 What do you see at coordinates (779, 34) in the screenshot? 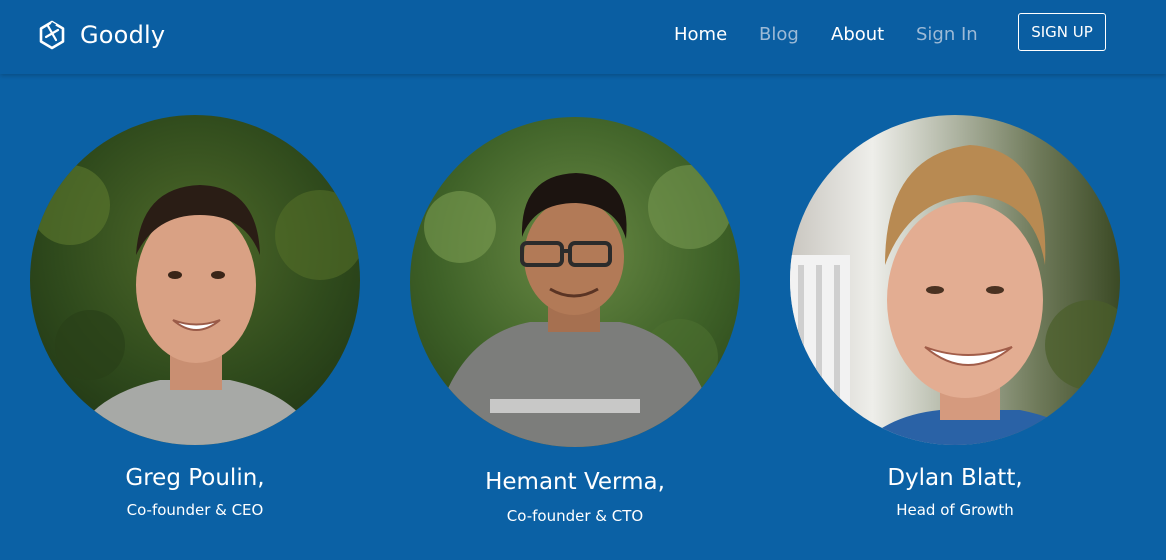
I see `nav-blog: Blog` at bounding box center [779, 34].